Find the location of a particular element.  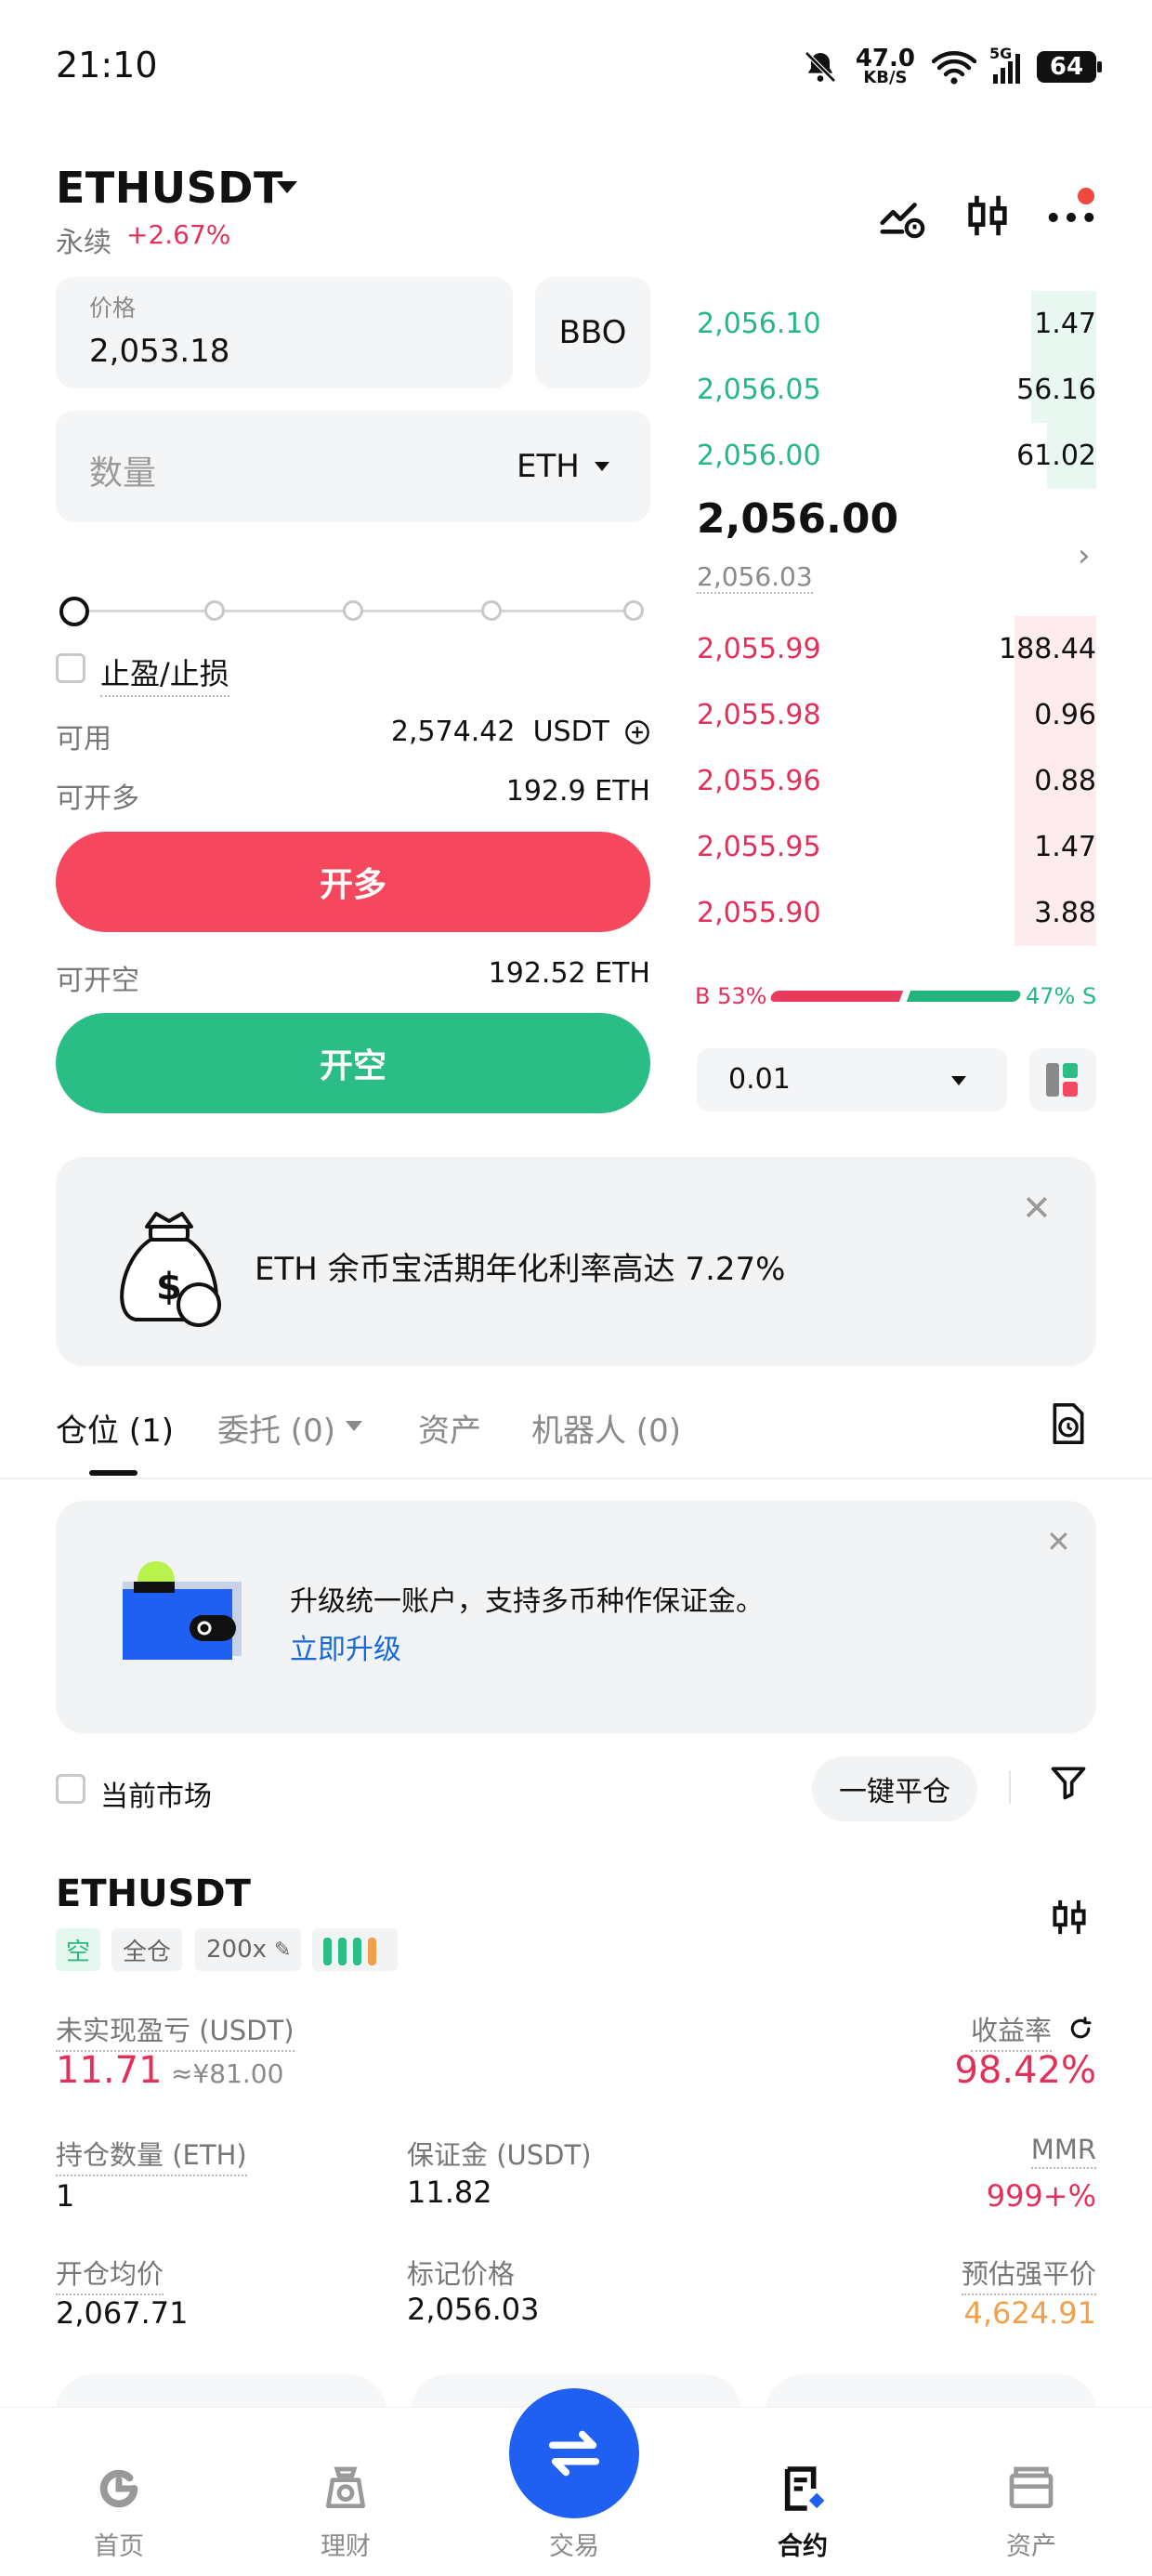

tpsl-checkbox is located at coordinates (70, 668).